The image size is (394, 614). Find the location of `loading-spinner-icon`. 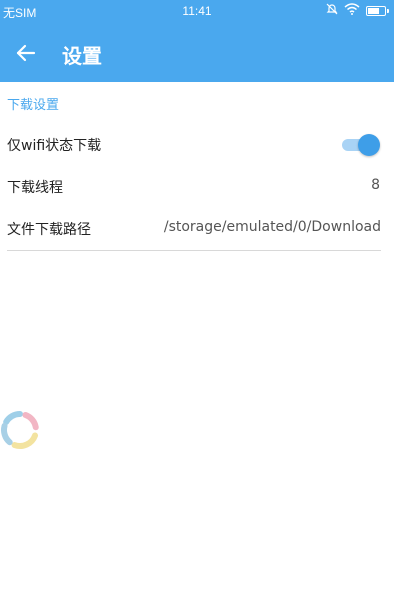

loading-spinner-icon is located at coordinates (20, 430).